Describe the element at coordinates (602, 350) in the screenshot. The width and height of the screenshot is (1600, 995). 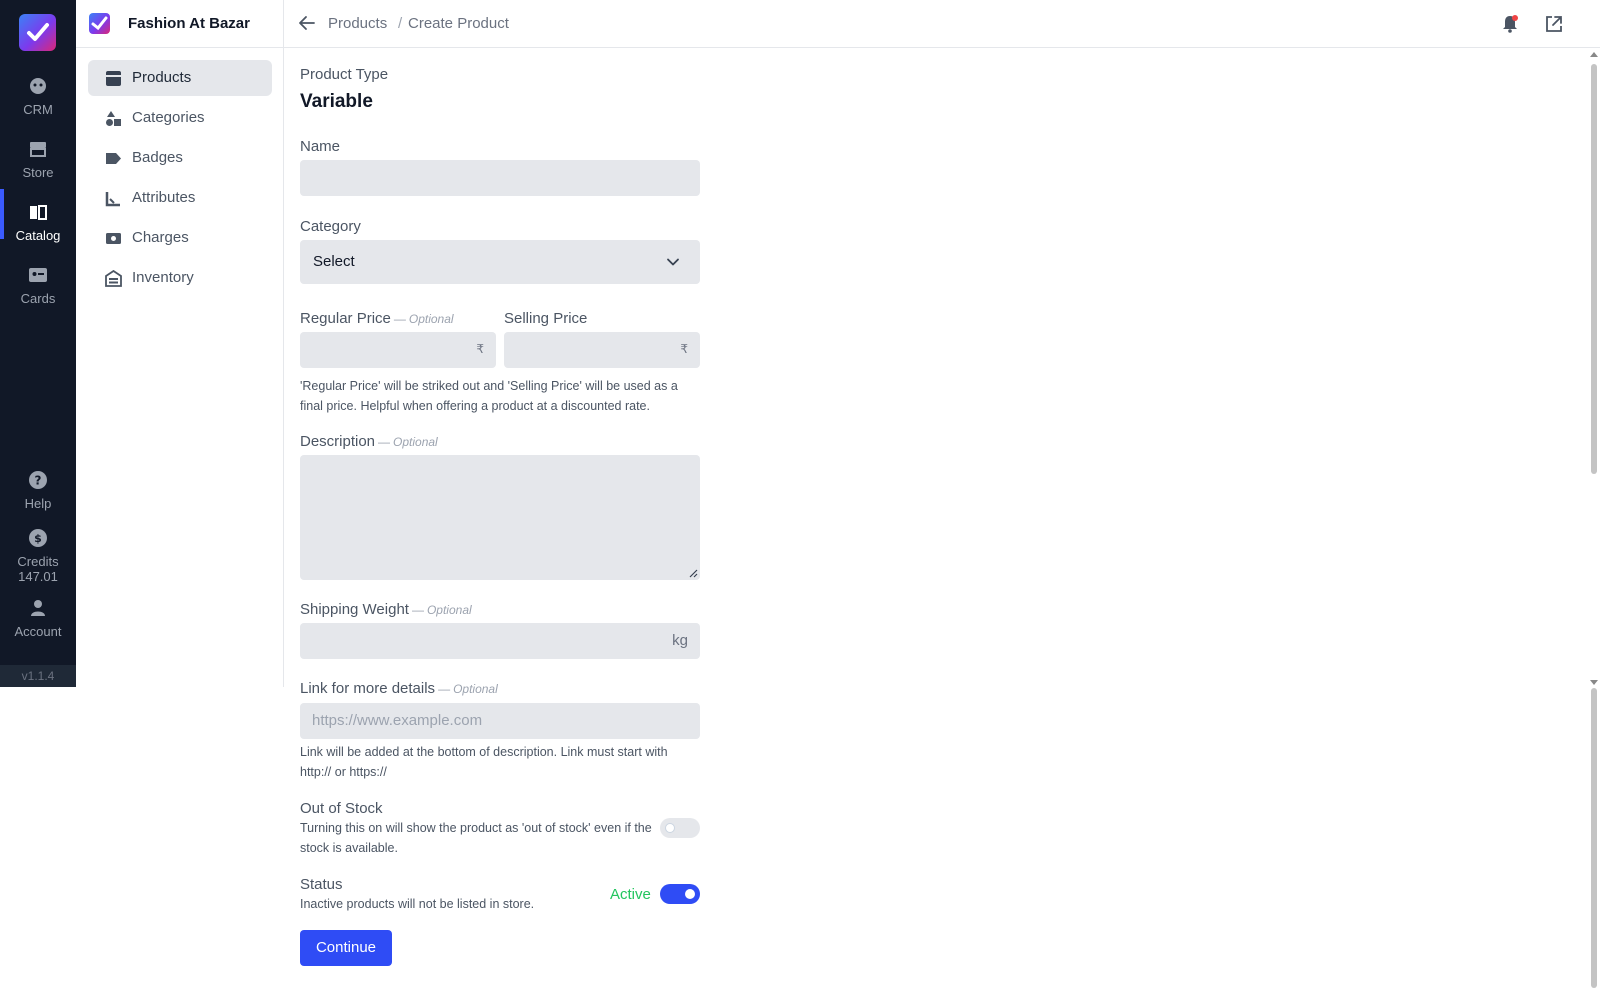
I see `selling-price-input: ₹` at that location.